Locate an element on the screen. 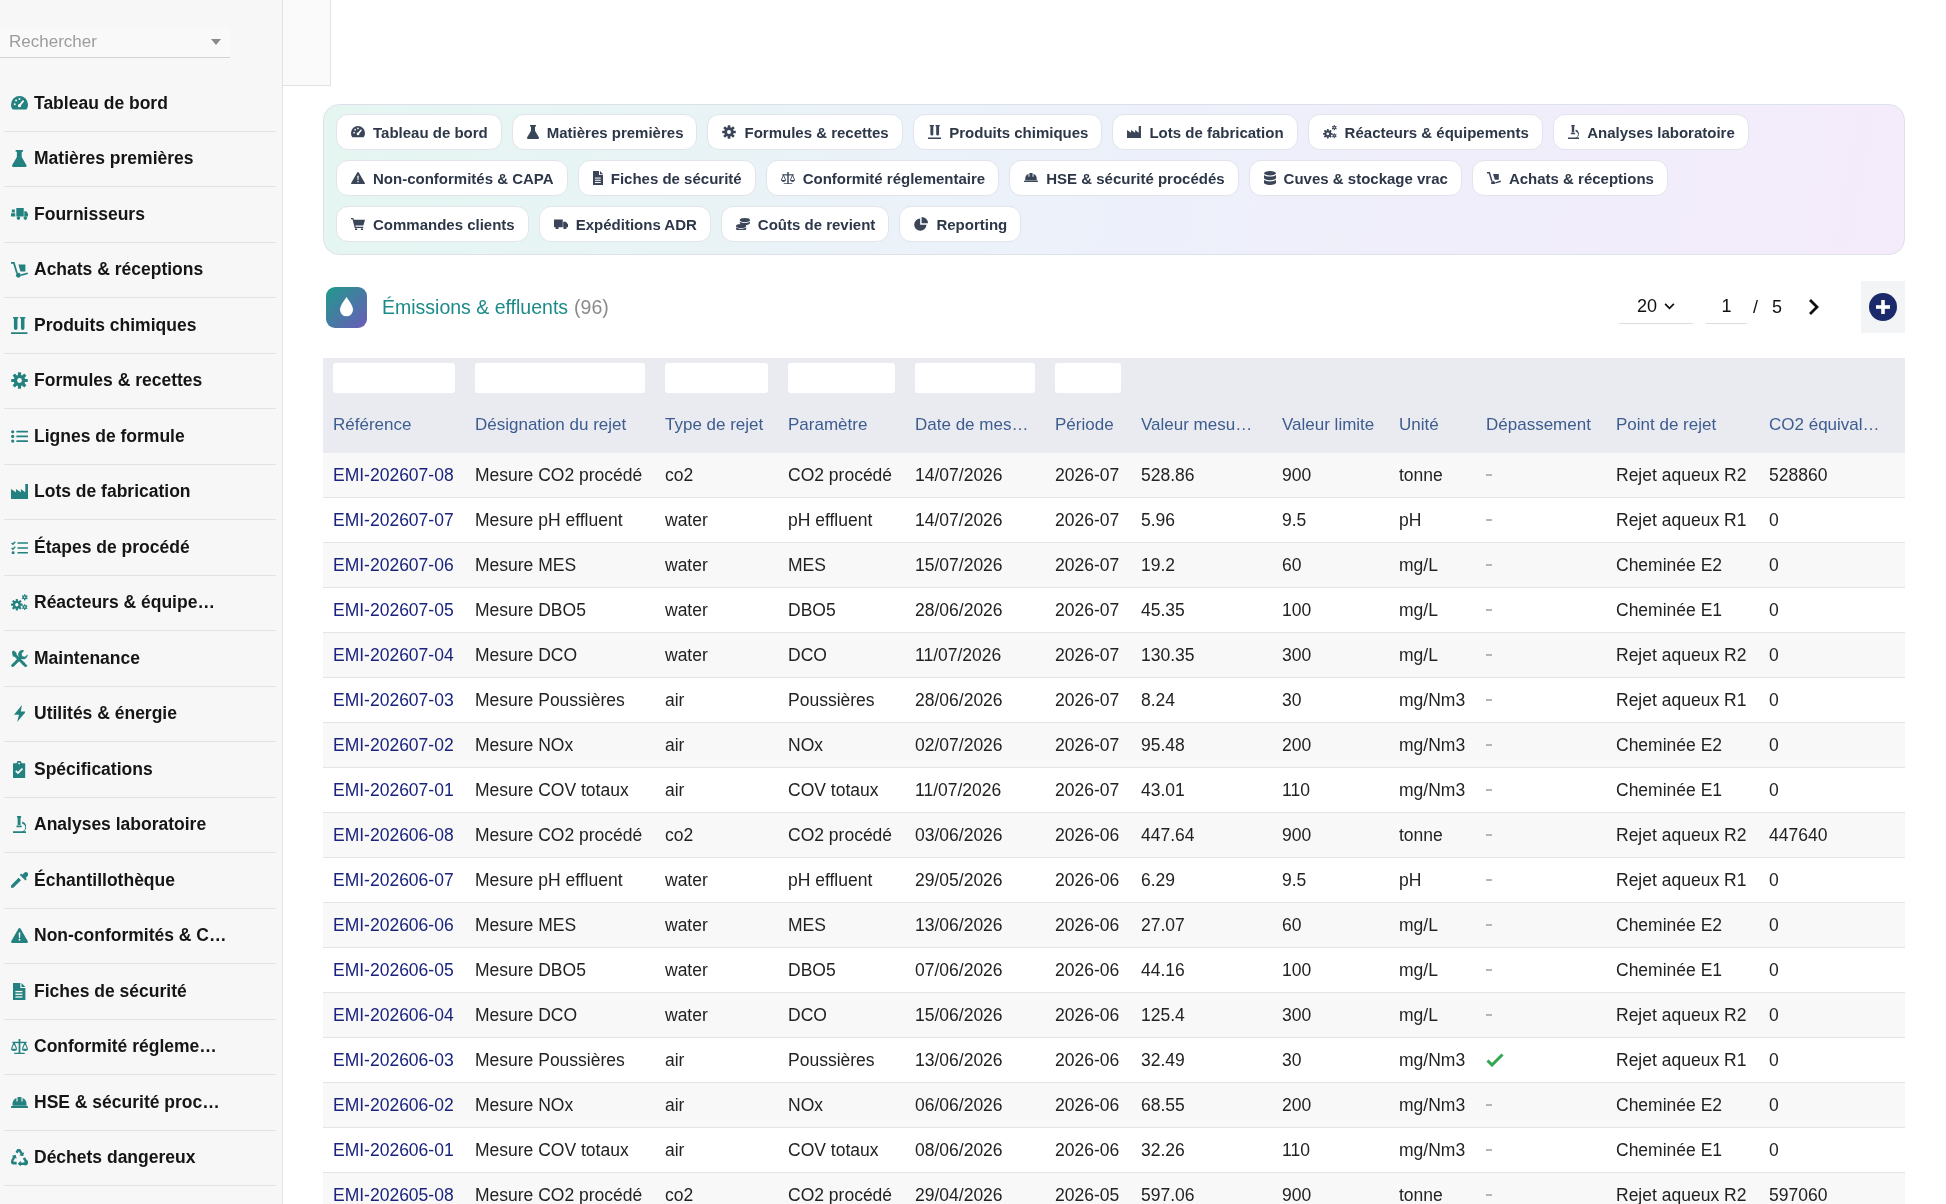  shortcut-button: Réacteurs & équipements is located at coordinates (1425, 132).